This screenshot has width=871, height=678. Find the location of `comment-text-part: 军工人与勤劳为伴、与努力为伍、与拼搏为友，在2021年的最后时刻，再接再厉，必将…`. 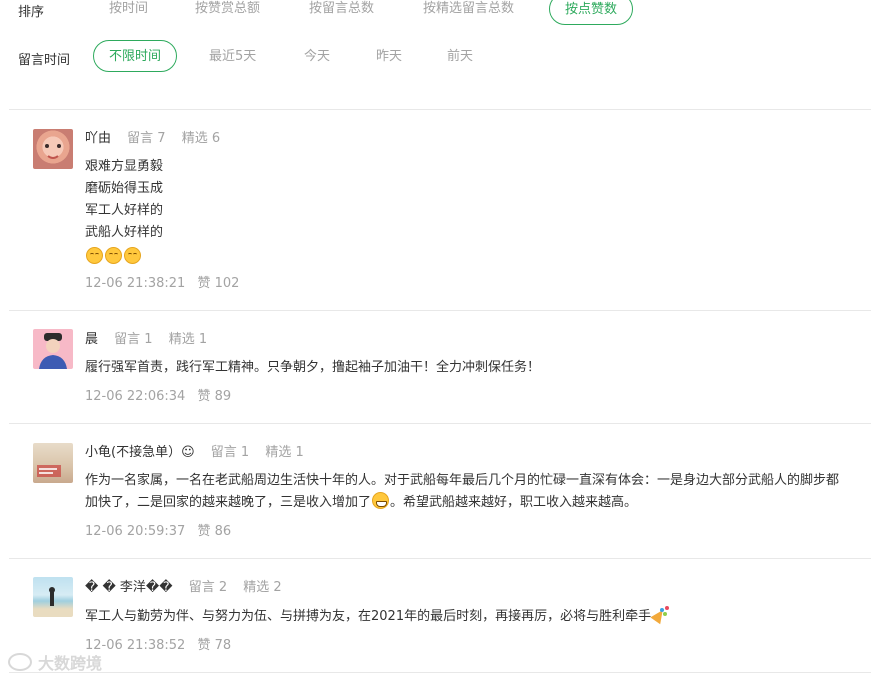

comment-text-part: 军工人与勤劳为伴、与努力为伍、与拼搏为友，在2021年的最后时刻，再接再厉，必将… is located at coordinates (368, 616).